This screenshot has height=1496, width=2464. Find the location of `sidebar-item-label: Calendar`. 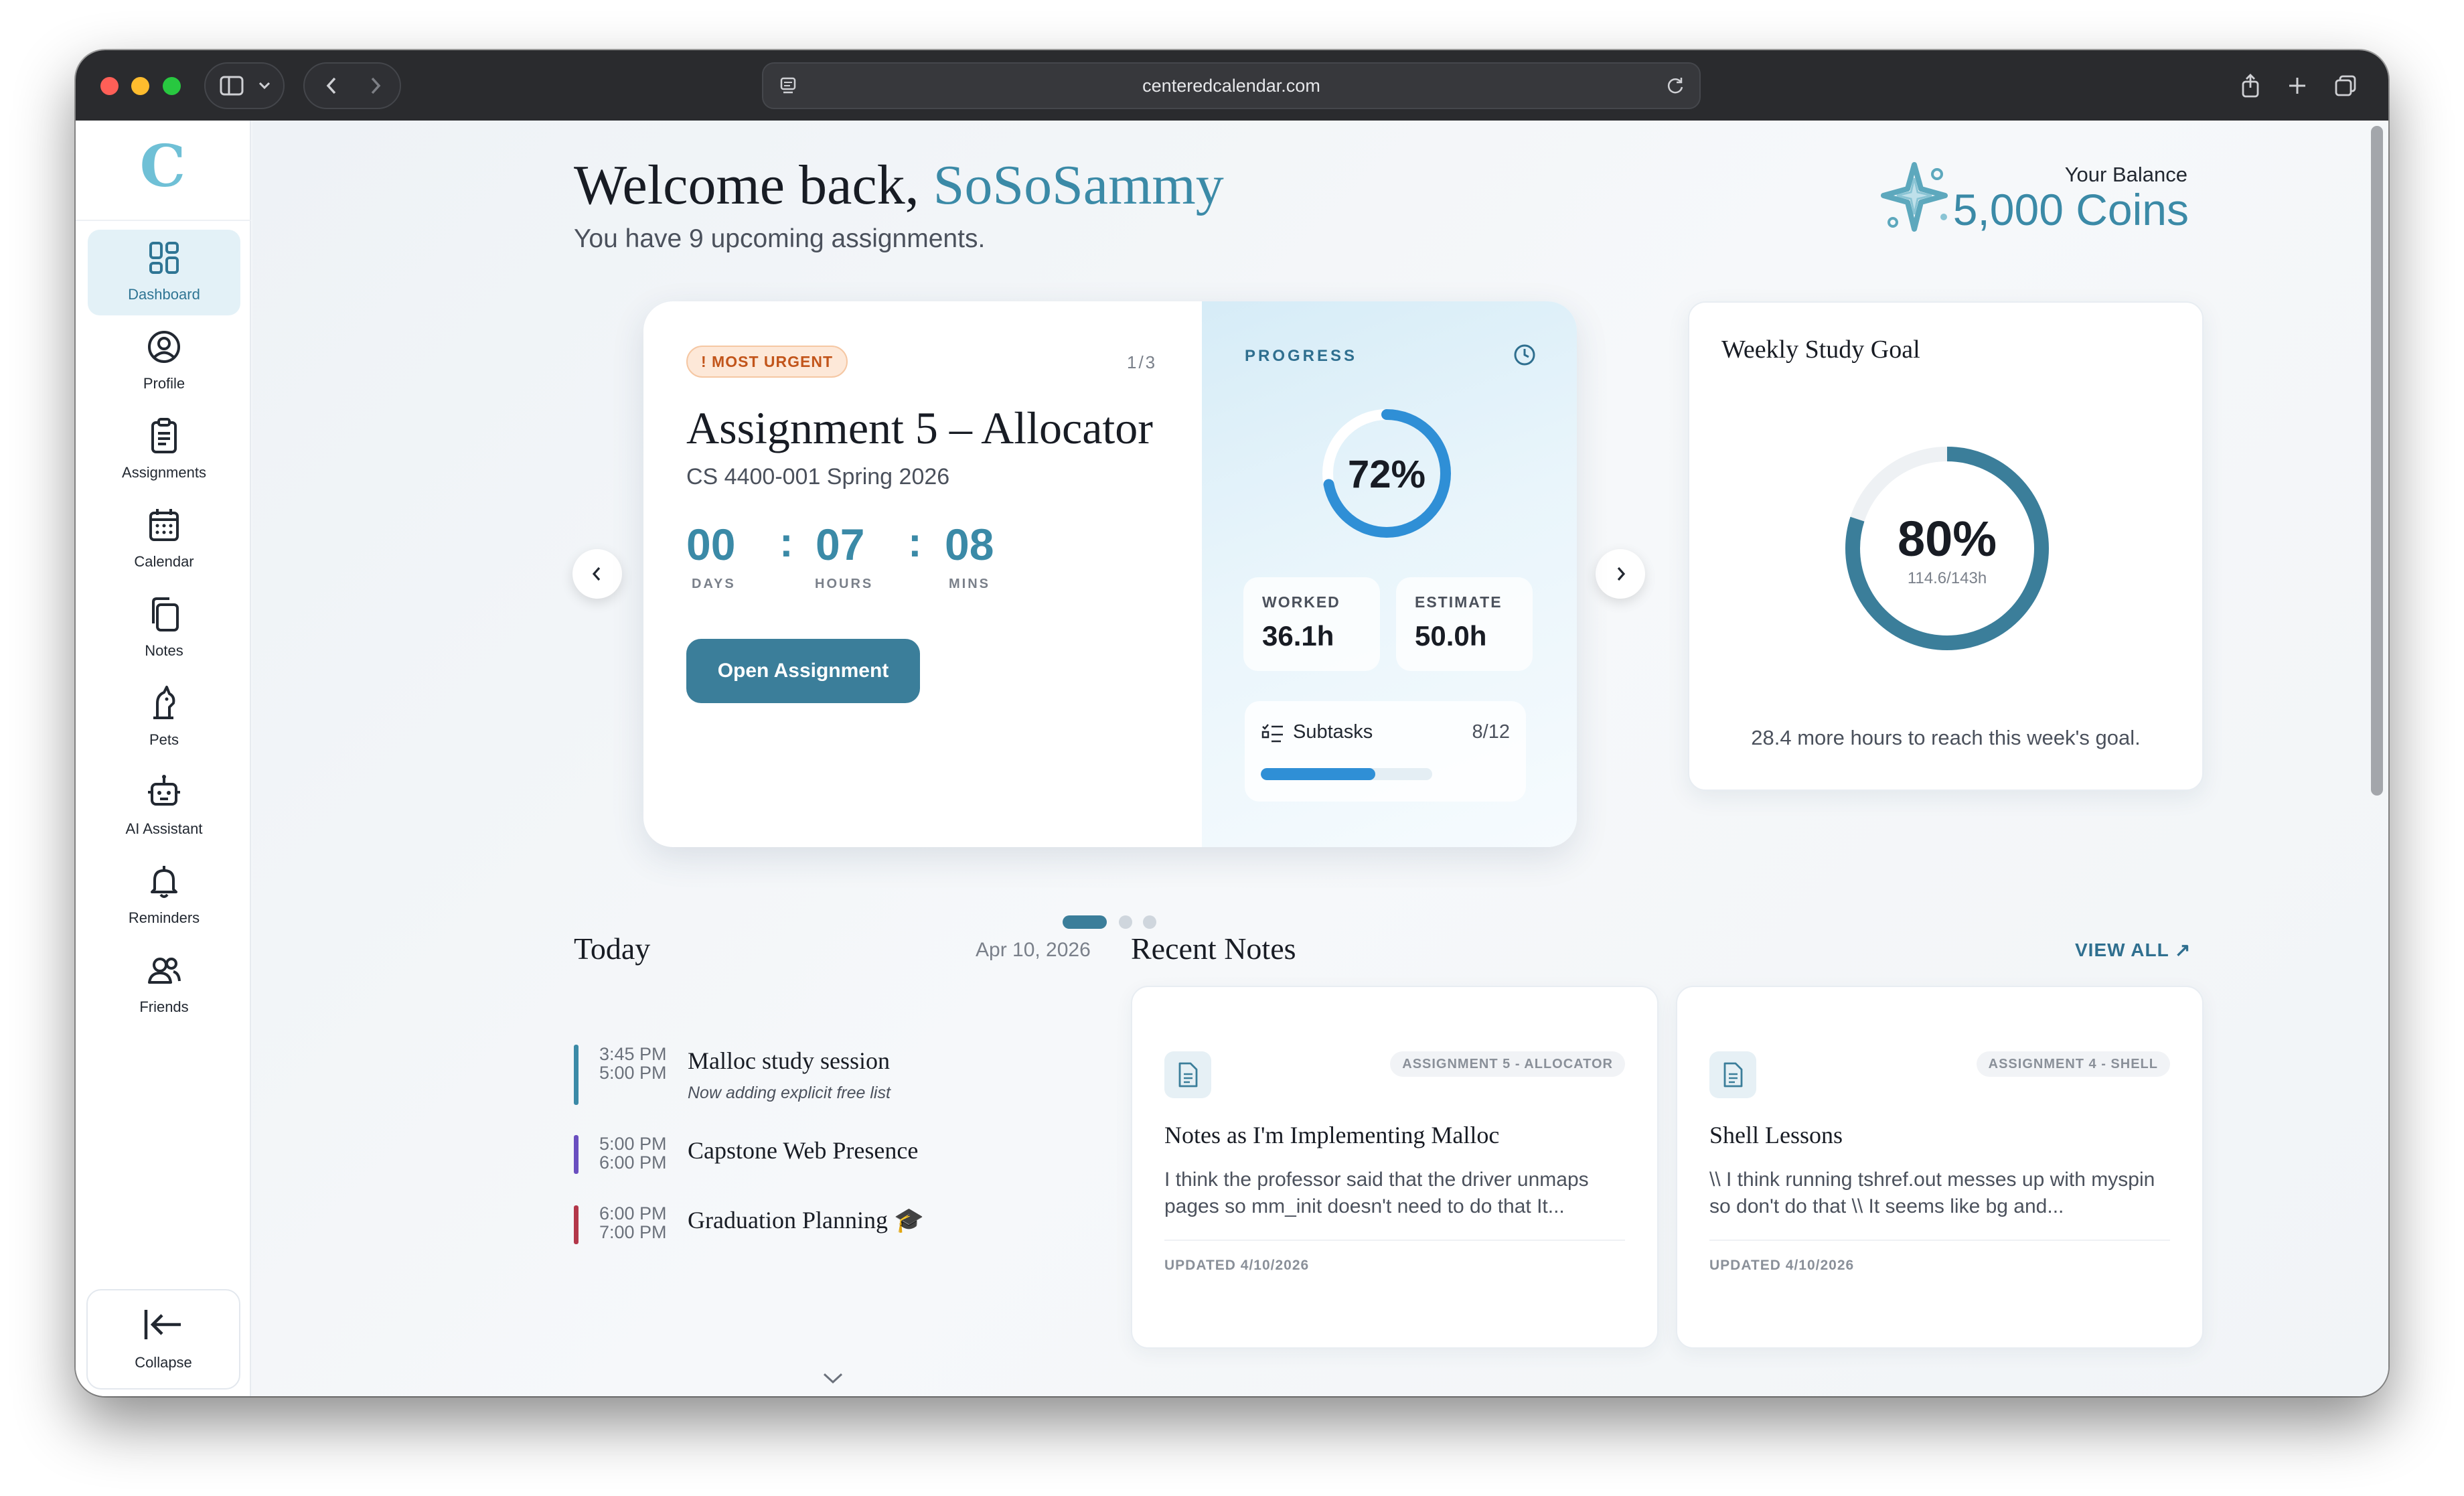

sidebar-item-label: Calendar is located at coordinates (164, 561).